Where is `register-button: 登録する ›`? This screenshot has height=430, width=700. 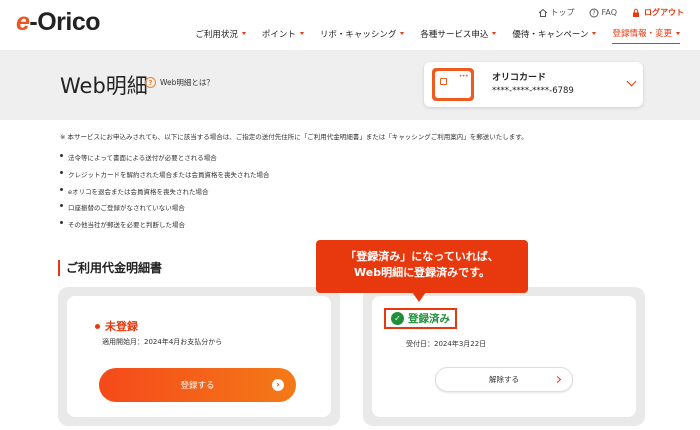
register-button: 登録する › is located at coordinates (197, 385).